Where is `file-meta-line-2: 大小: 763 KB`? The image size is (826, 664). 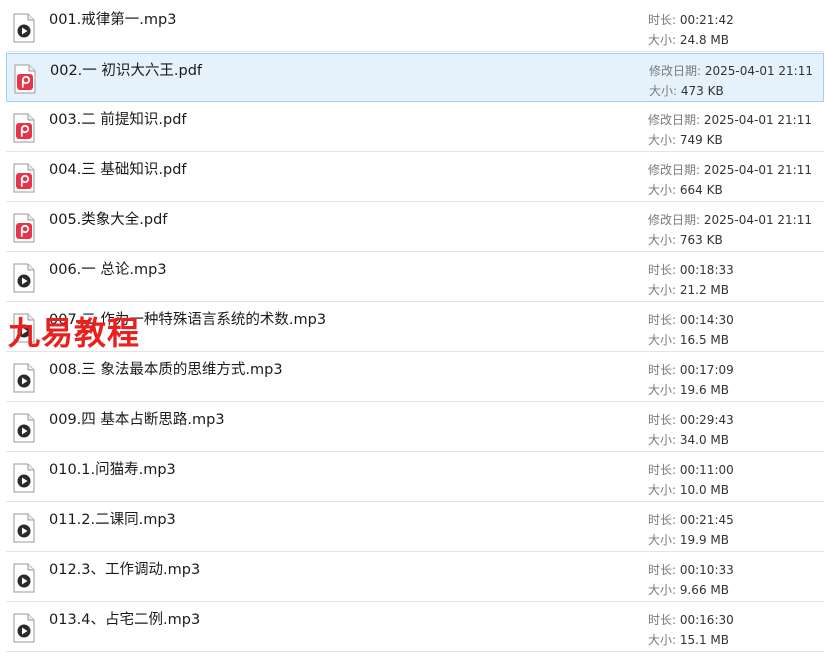
file-meta-line-2: 大小: 763 KB is located at coordinates (685, 239).